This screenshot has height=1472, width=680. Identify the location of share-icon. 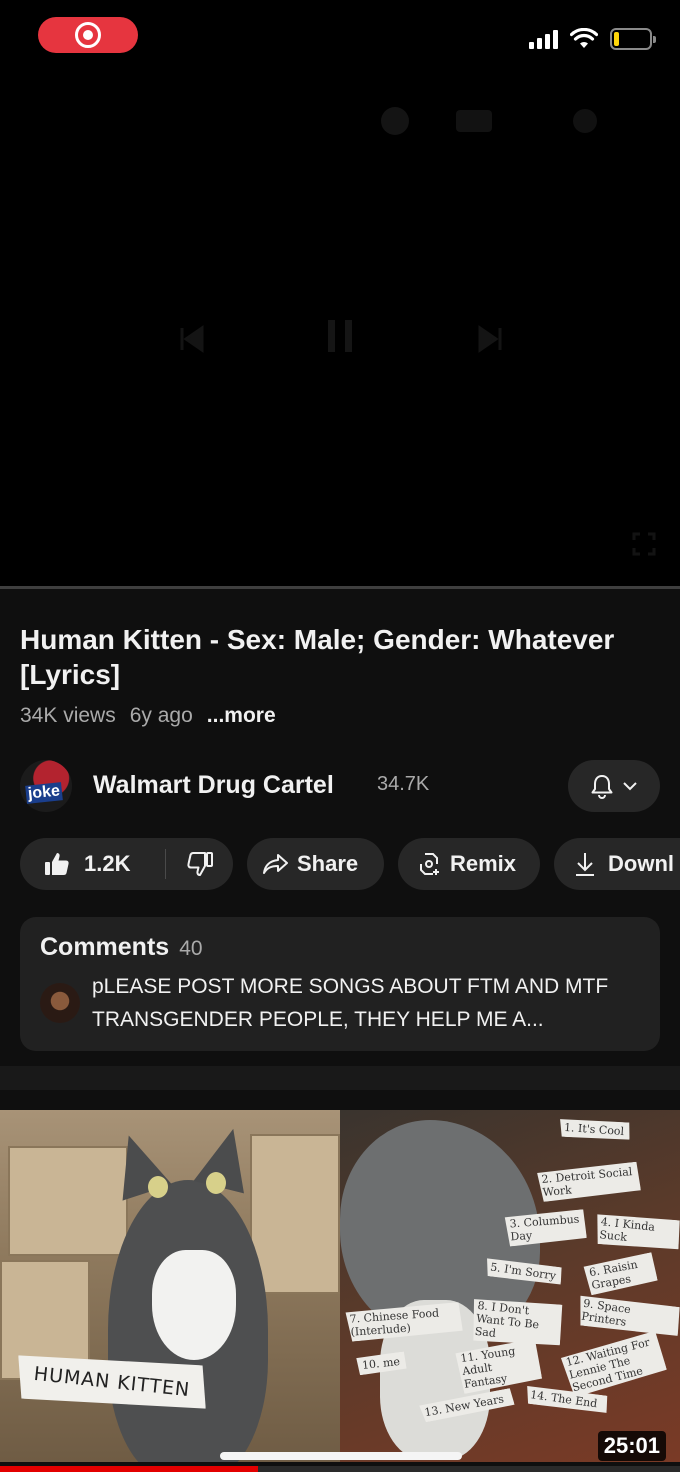
(275, 864).